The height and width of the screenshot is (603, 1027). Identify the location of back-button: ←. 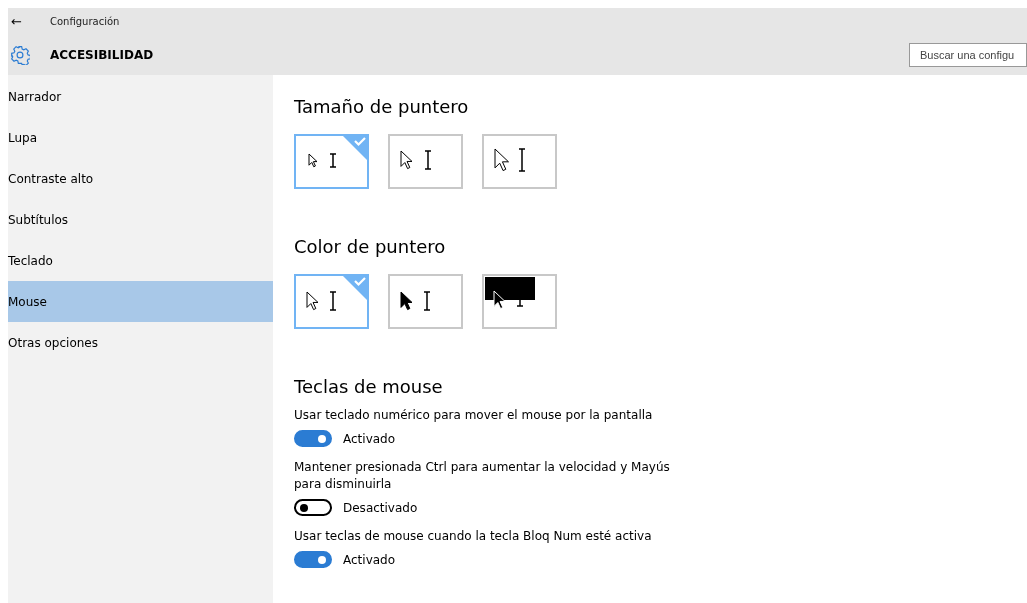
(21, 21).